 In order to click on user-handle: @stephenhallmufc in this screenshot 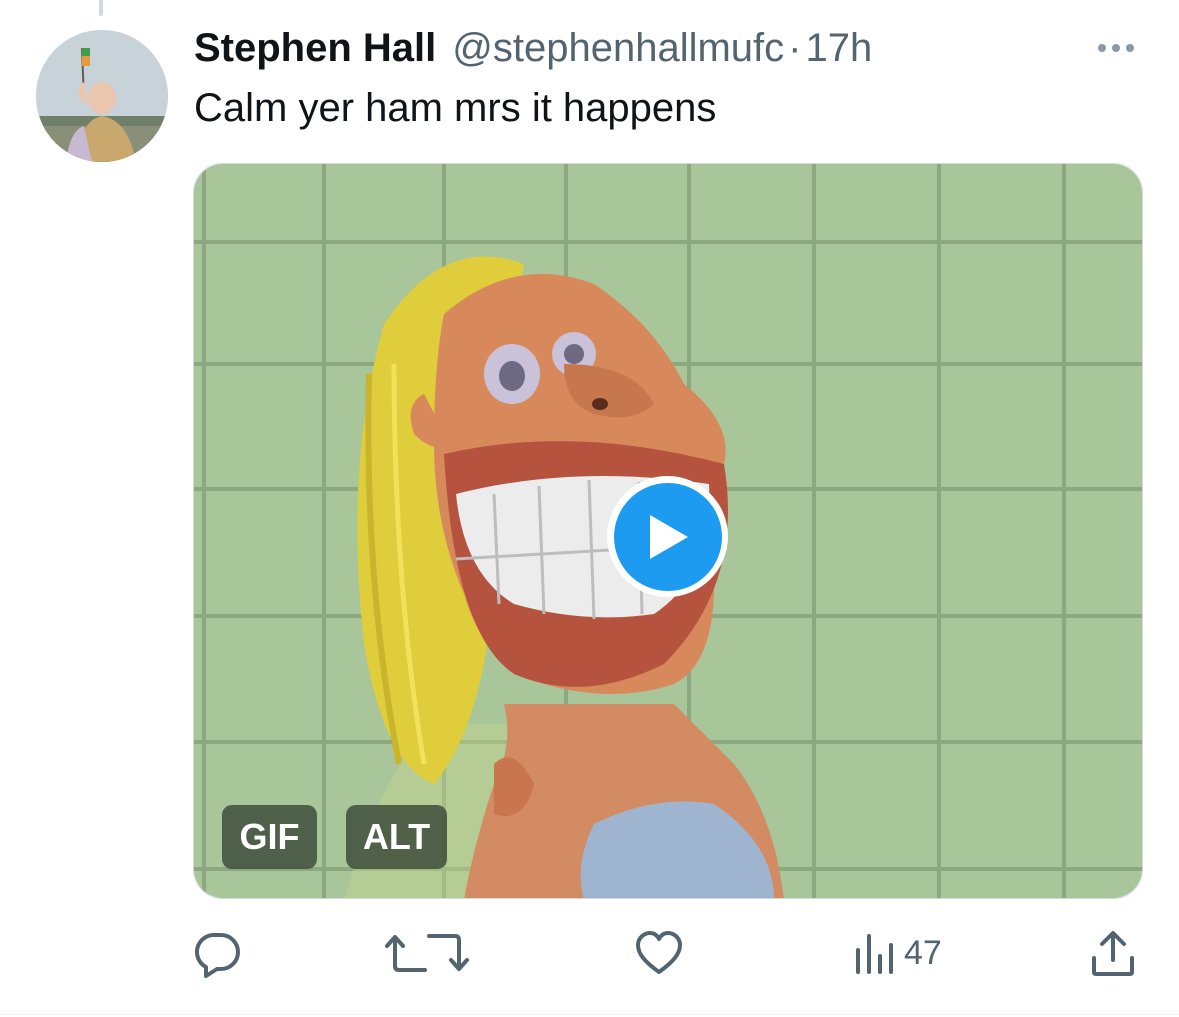, I will do `click(618, 48)`.